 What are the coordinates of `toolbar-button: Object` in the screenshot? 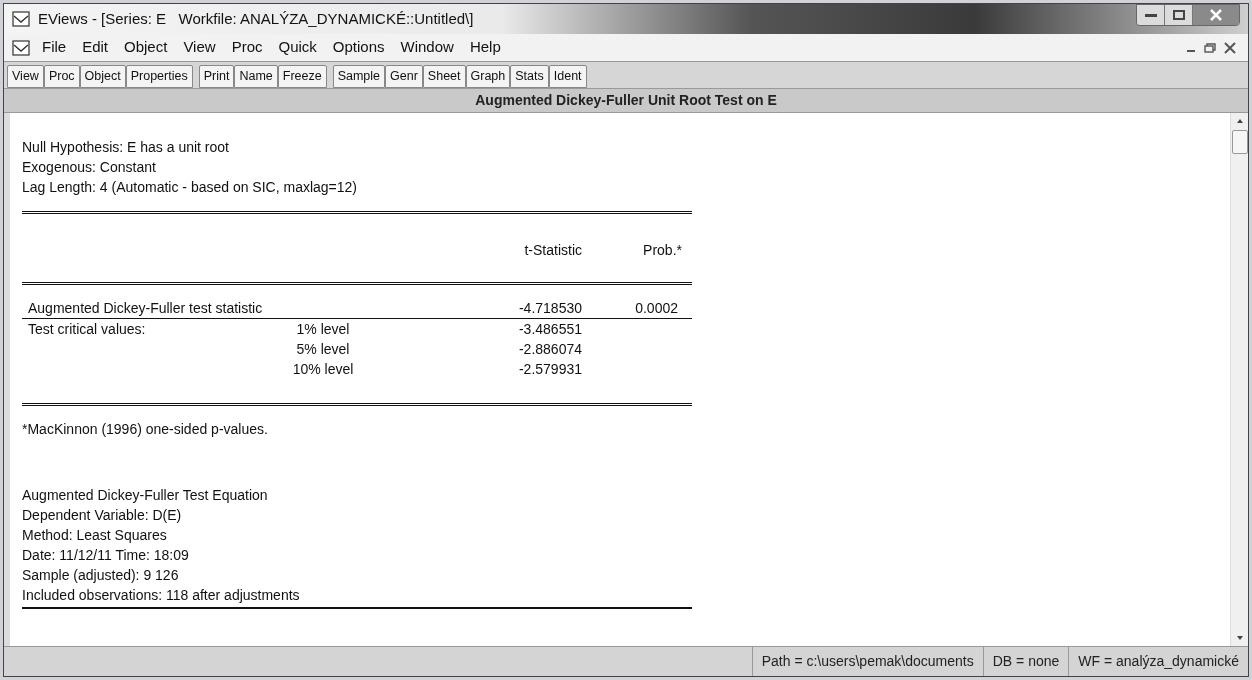 It's located at (102, 76).